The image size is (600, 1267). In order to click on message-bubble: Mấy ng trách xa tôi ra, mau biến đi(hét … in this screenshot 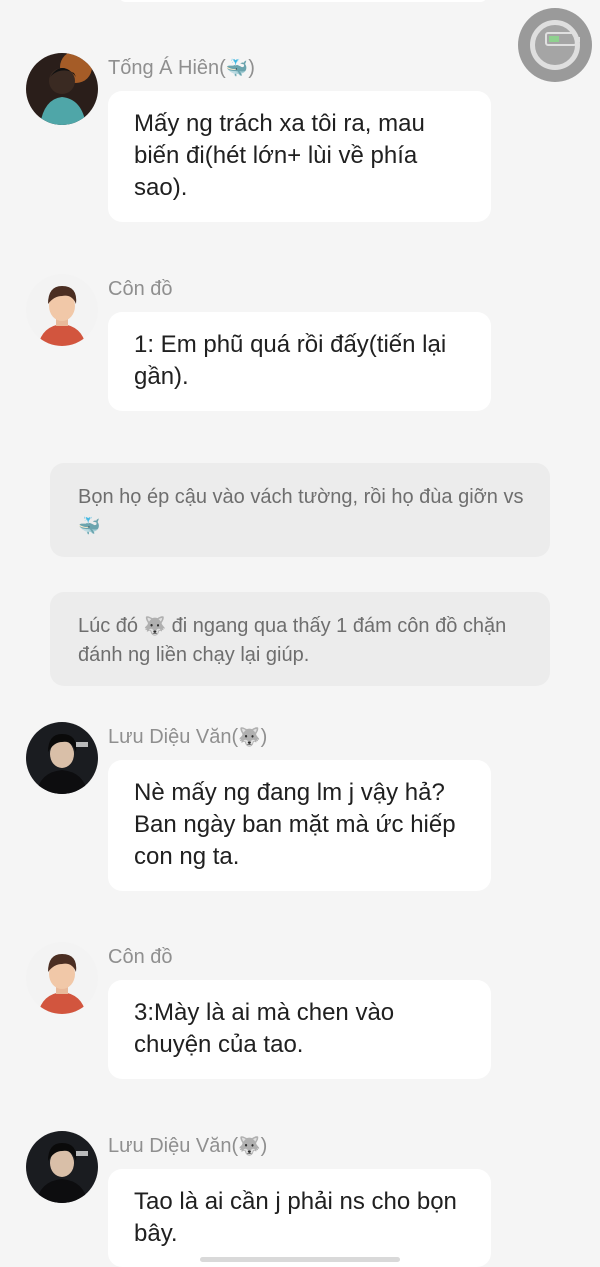, I will do `click(299, 156)`.